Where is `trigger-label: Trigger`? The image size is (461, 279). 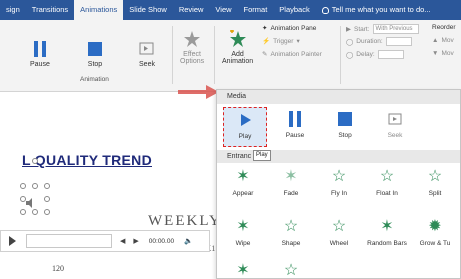 trigger-label: Trigger is located at coordinates (283, 41).